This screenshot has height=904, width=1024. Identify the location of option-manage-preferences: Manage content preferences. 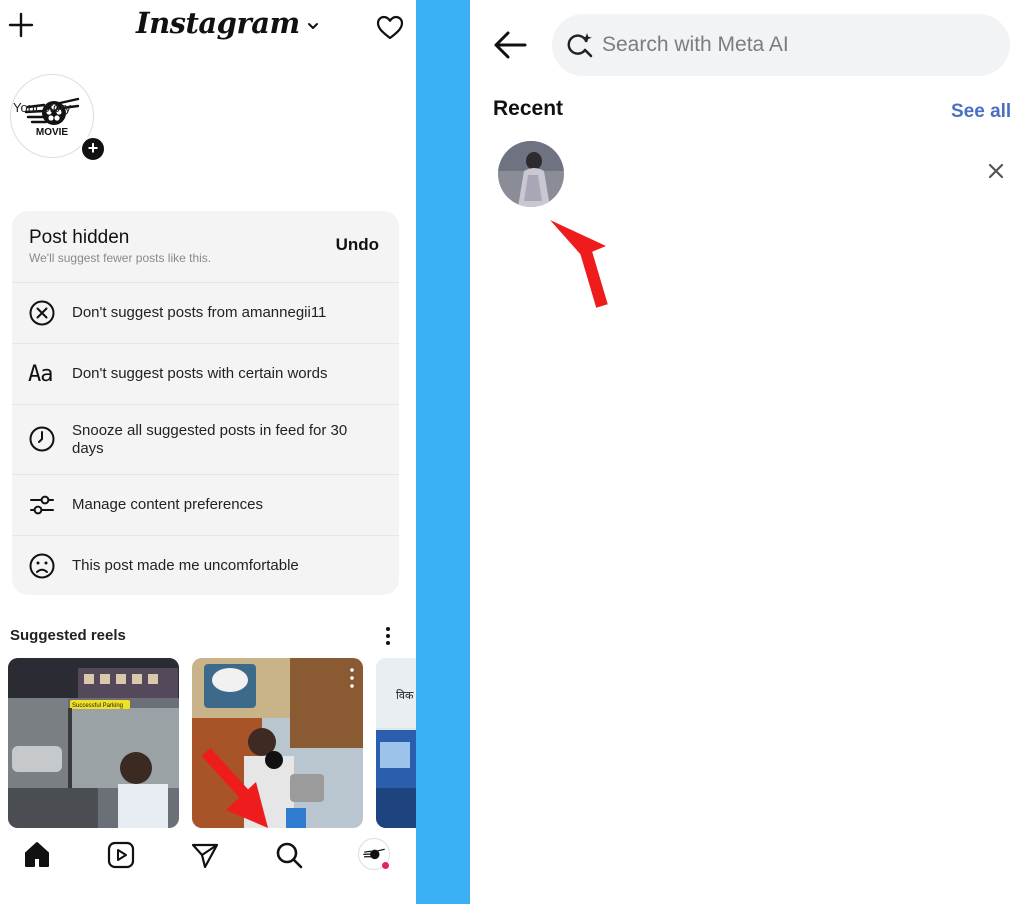
(205, 505).